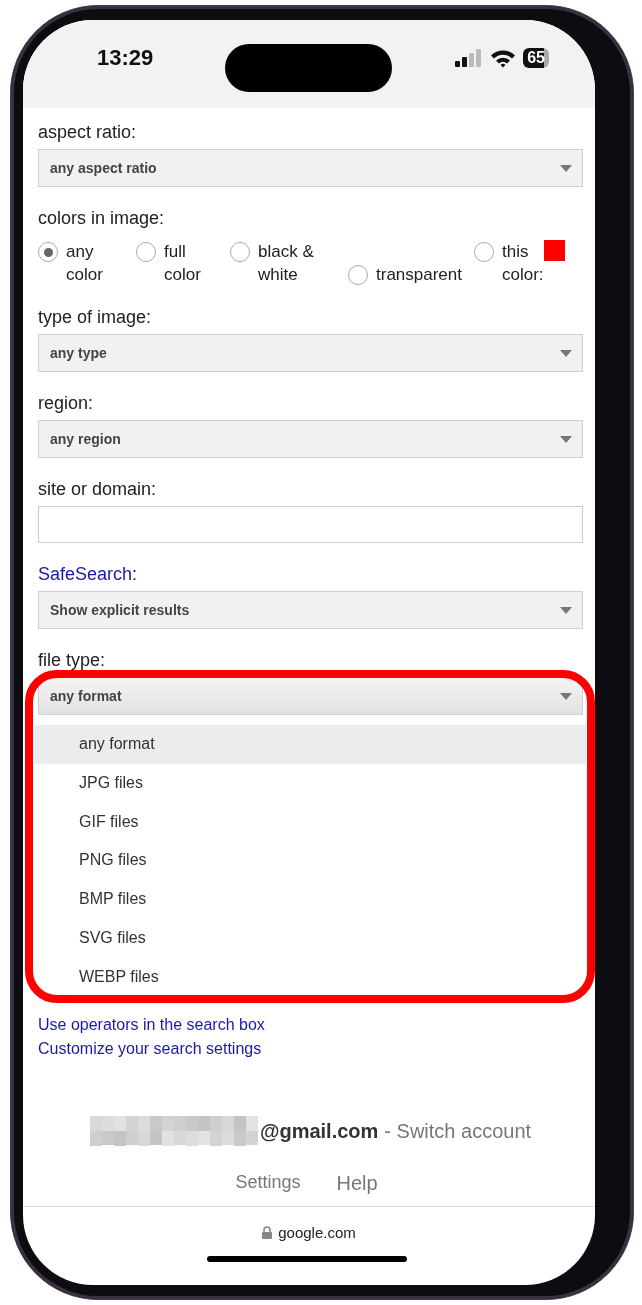  Describe the element at coordinates (503, 58) in the screenshot. I see `wifi-icon` at that location.